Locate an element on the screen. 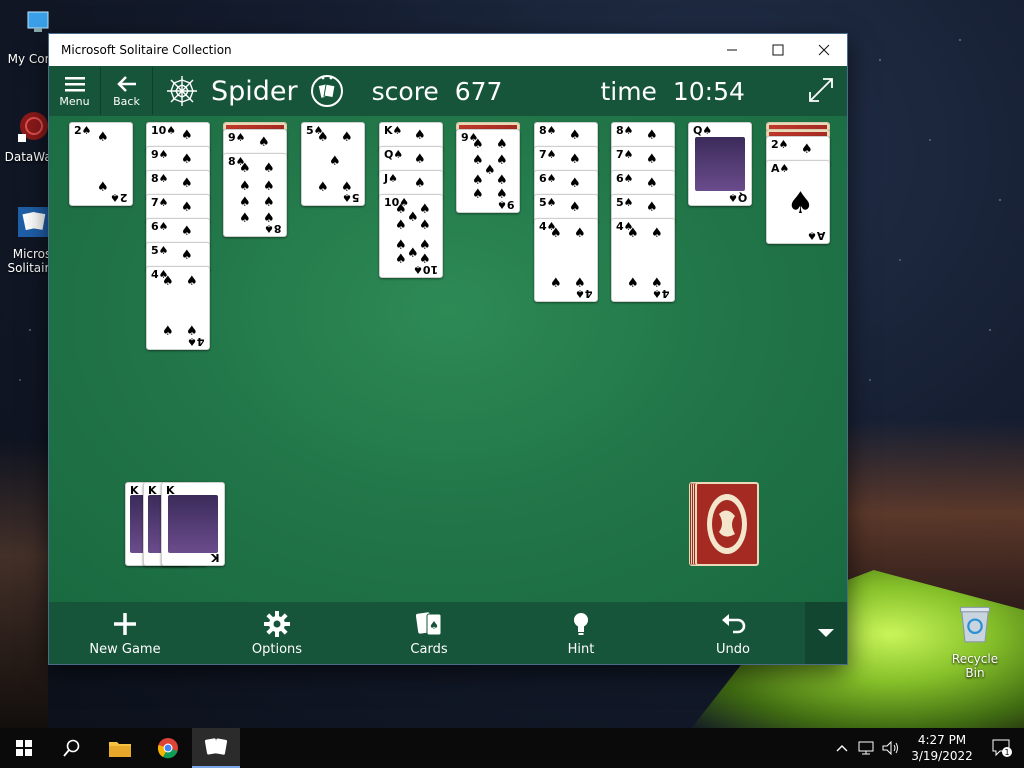  game-title: Spider is located at coordinates (231, 91).